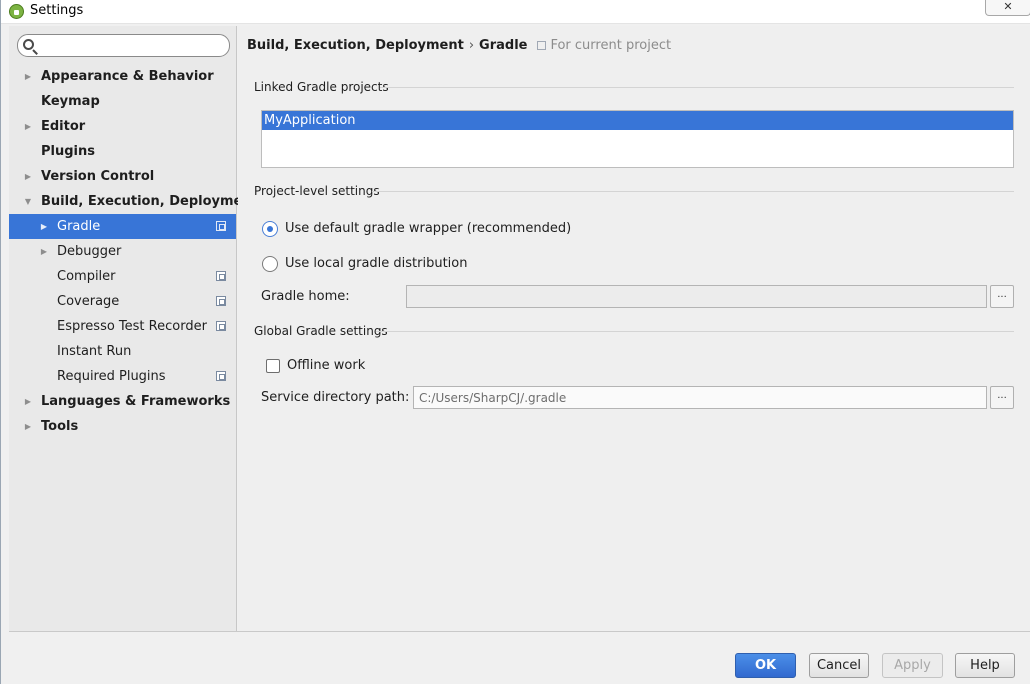 Image resolution: width=1030 pixels, height=684 pixels. What do you see at coordinates (317, 191) in the screenshot?
I see `project-level-title: Project-level settings` at bounding box center [317, 191].